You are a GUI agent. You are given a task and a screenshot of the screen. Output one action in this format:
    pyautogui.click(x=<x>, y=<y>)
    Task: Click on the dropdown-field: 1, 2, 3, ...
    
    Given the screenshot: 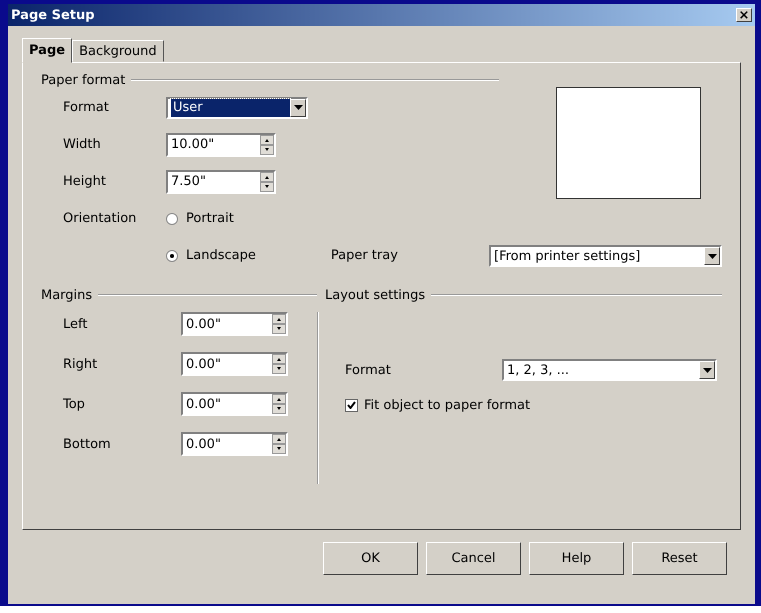 What is the action you would take?
    pyautogui.click(x=609, y=370)
    